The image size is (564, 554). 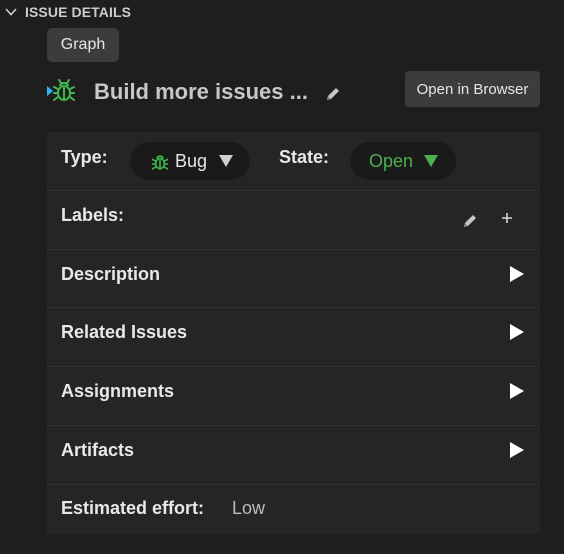 I want to click on type-value: Bug, so click(x=191, y=161).